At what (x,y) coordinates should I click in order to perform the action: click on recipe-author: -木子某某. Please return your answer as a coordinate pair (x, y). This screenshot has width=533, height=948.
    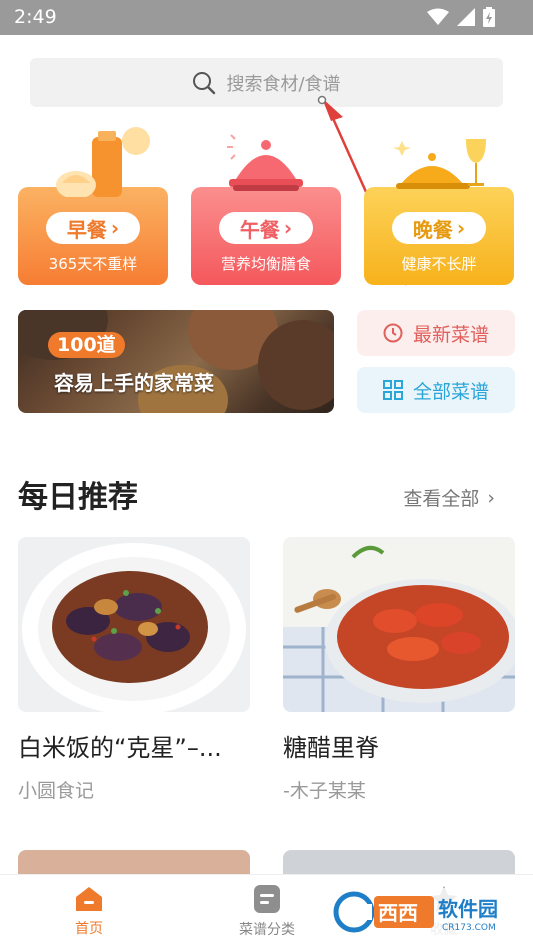
    Looking at the image, I should click on (324, 791).